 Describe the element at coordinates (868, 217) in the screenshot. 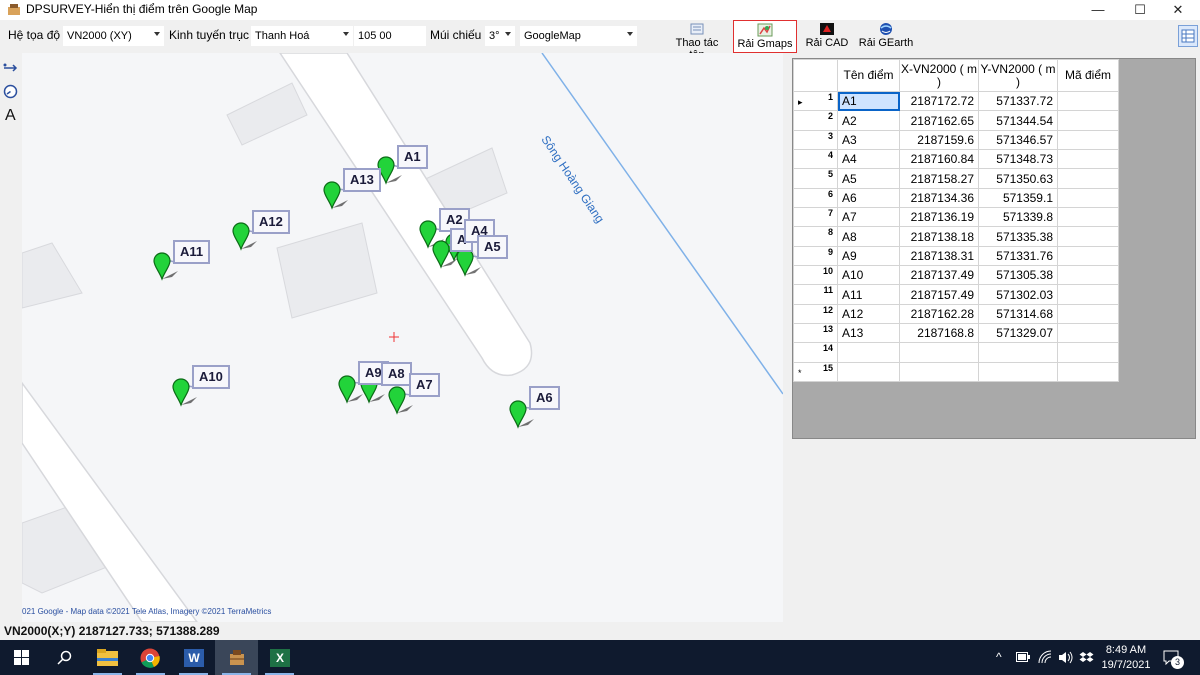

I see `cell-name: A7` at that location.